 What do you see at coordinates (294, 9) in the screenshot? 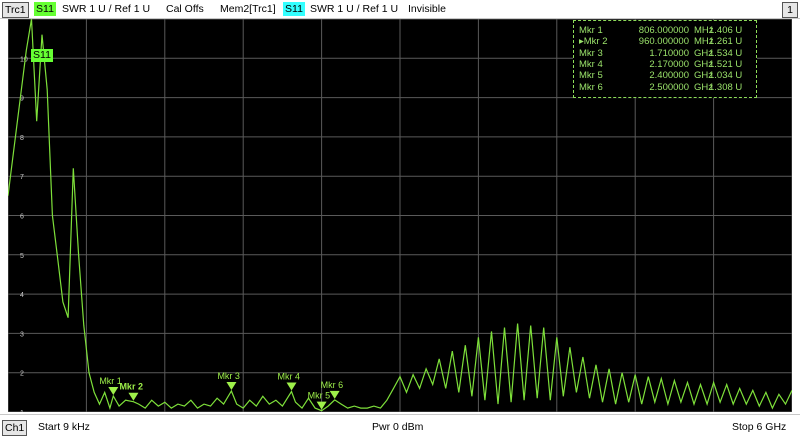
I see `mem-param-badge: S11` at bounding box center [294, 9].